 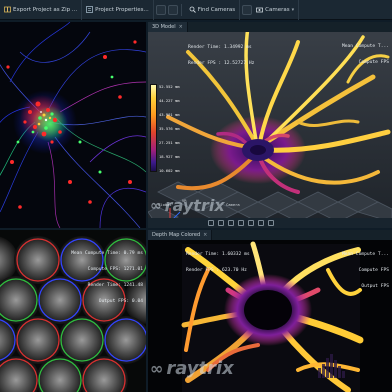 I want to click on scale-label-7: 10.602 mm, so click(x=169, y=170).